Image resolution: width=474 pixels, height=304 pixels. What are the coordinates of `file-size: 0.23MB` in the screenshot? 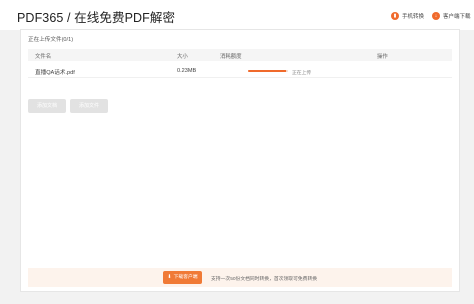 It's located at (187, 71).